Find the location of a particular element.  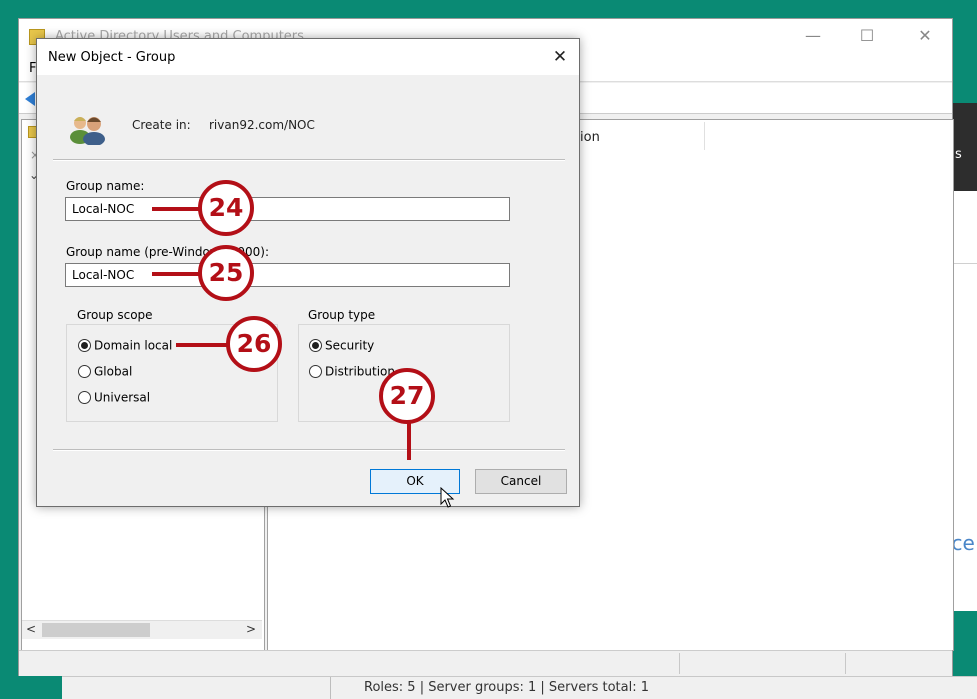

create-in-label: Create in: is located at coordinates (161, 125).